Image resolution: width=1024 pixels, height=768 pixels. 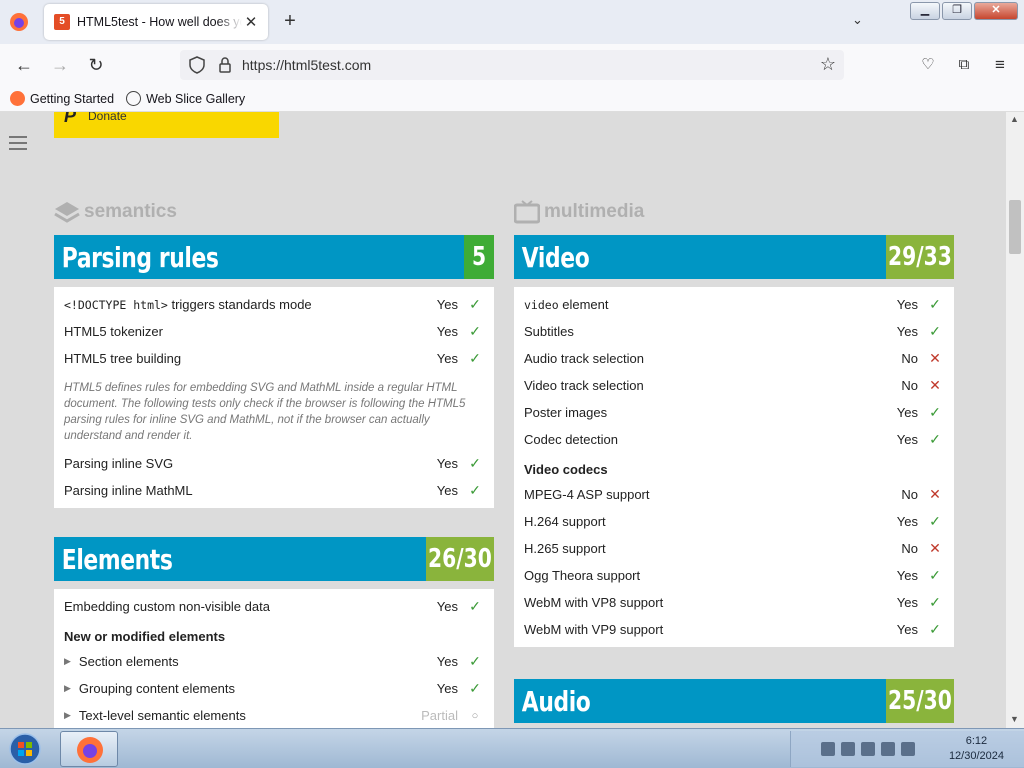 What do you see at coordinates (290, 22) in the screenshot?
I see `new-tab-button: +` at bounding box center [290, 22].